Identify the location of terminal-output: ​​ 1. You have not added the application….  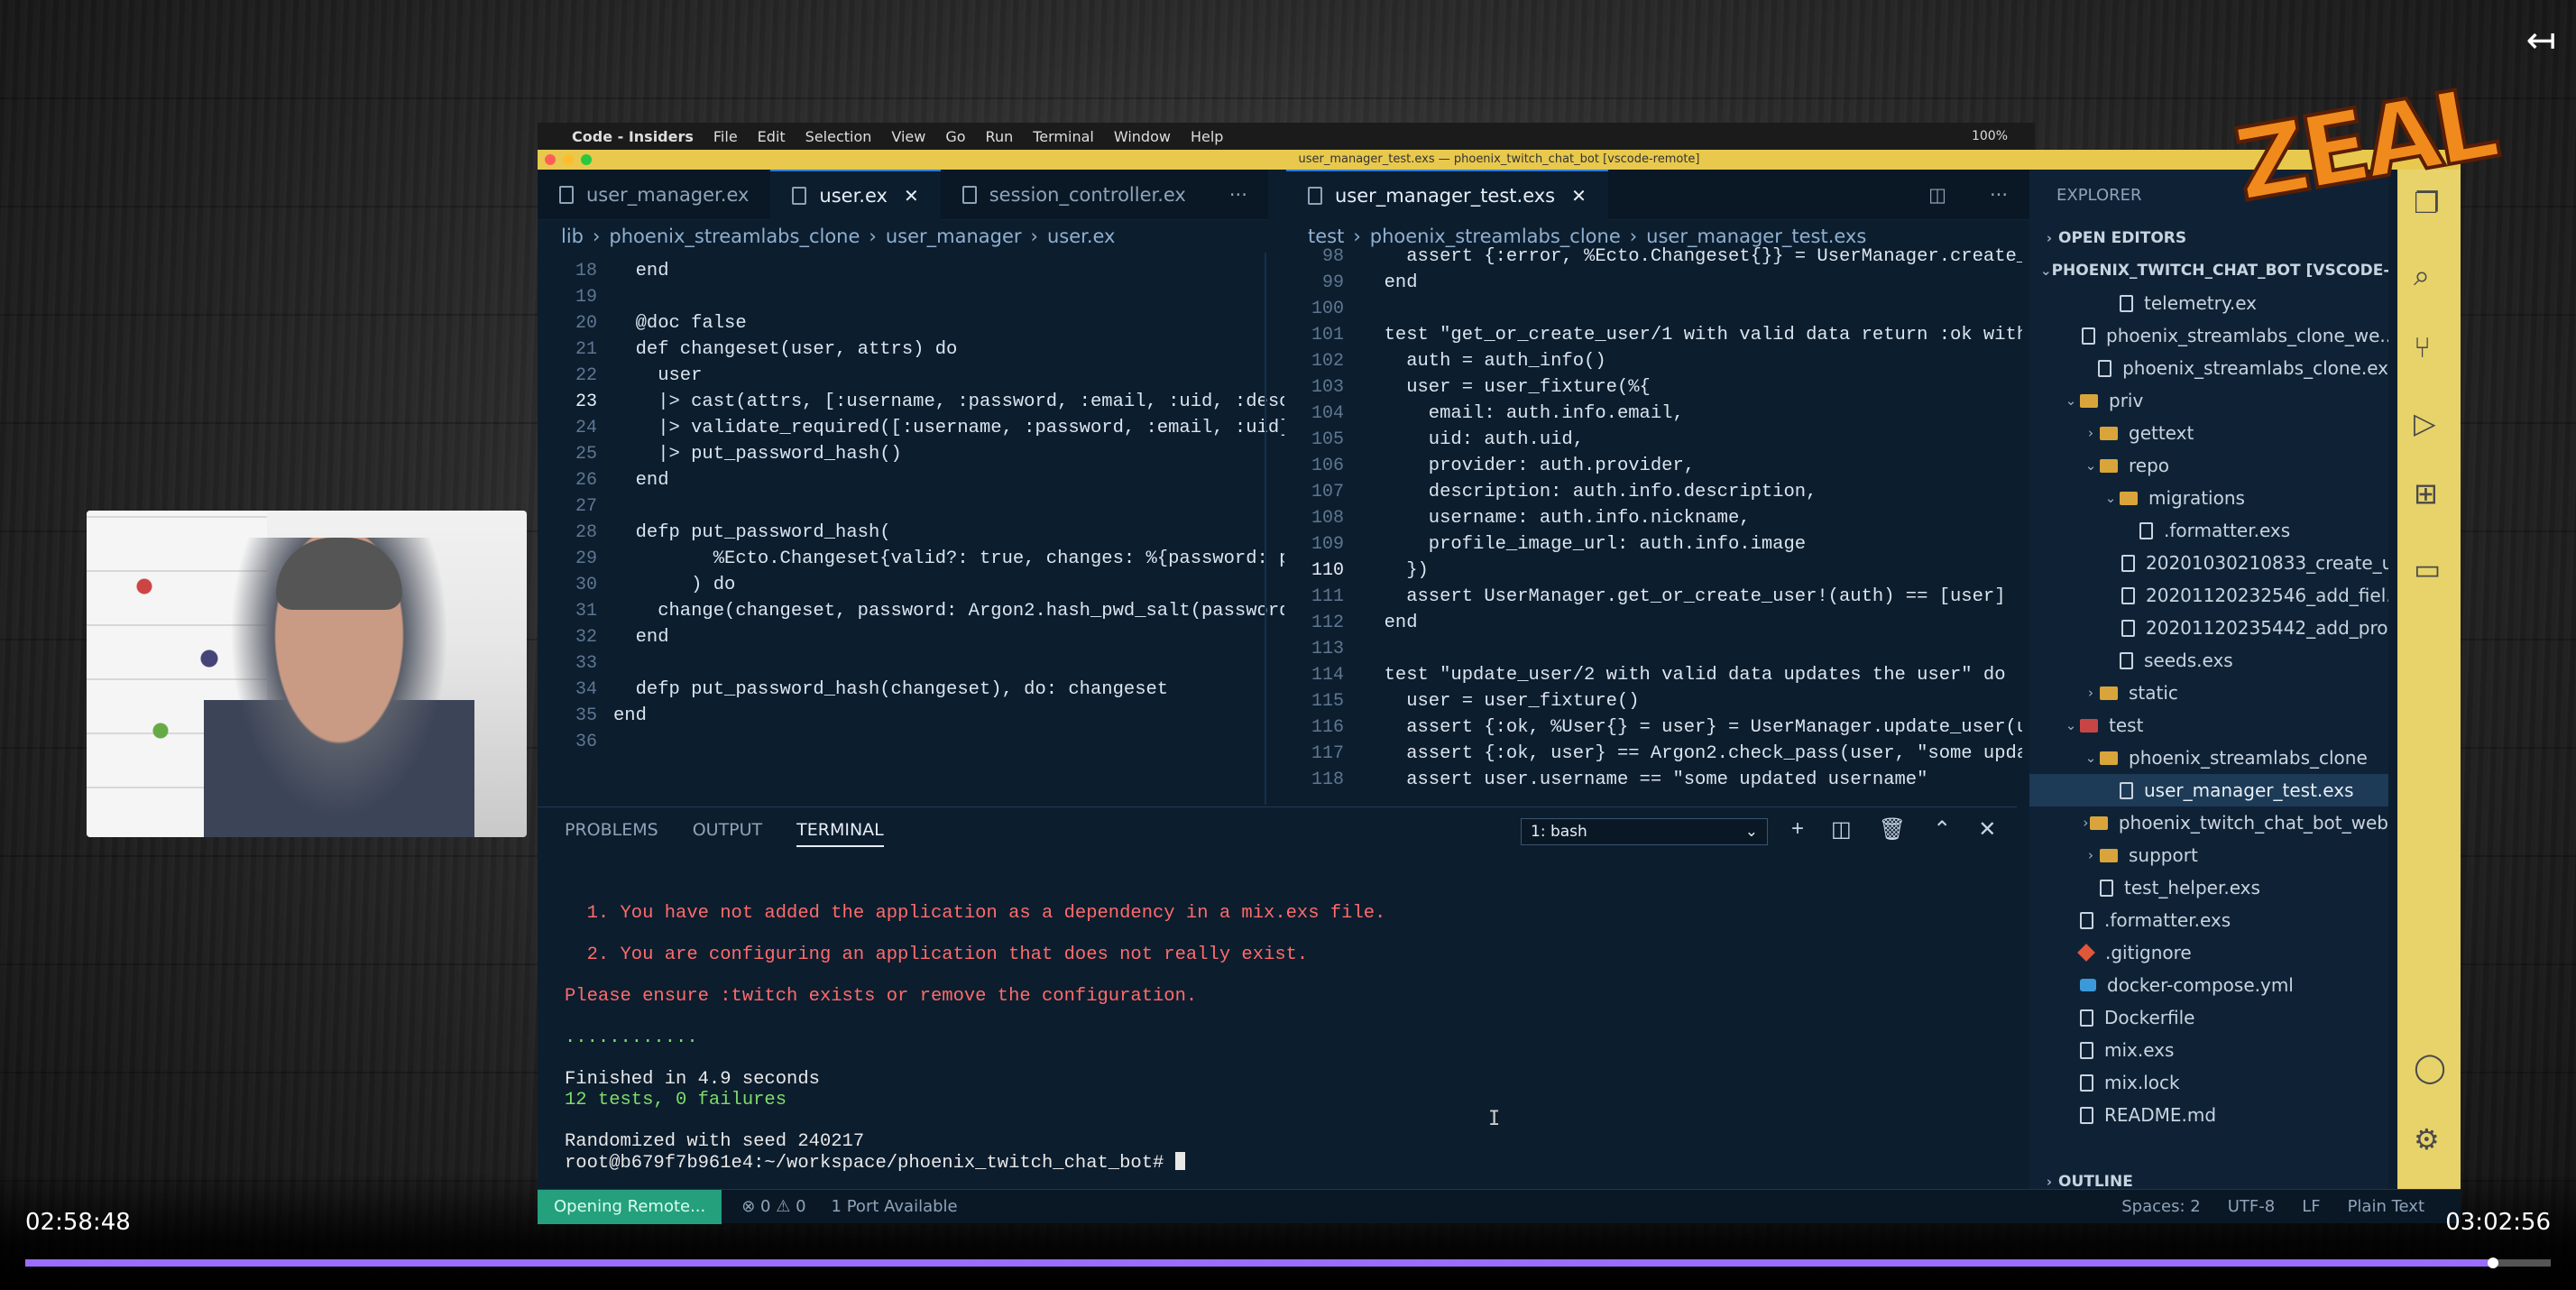
(975, 1018).